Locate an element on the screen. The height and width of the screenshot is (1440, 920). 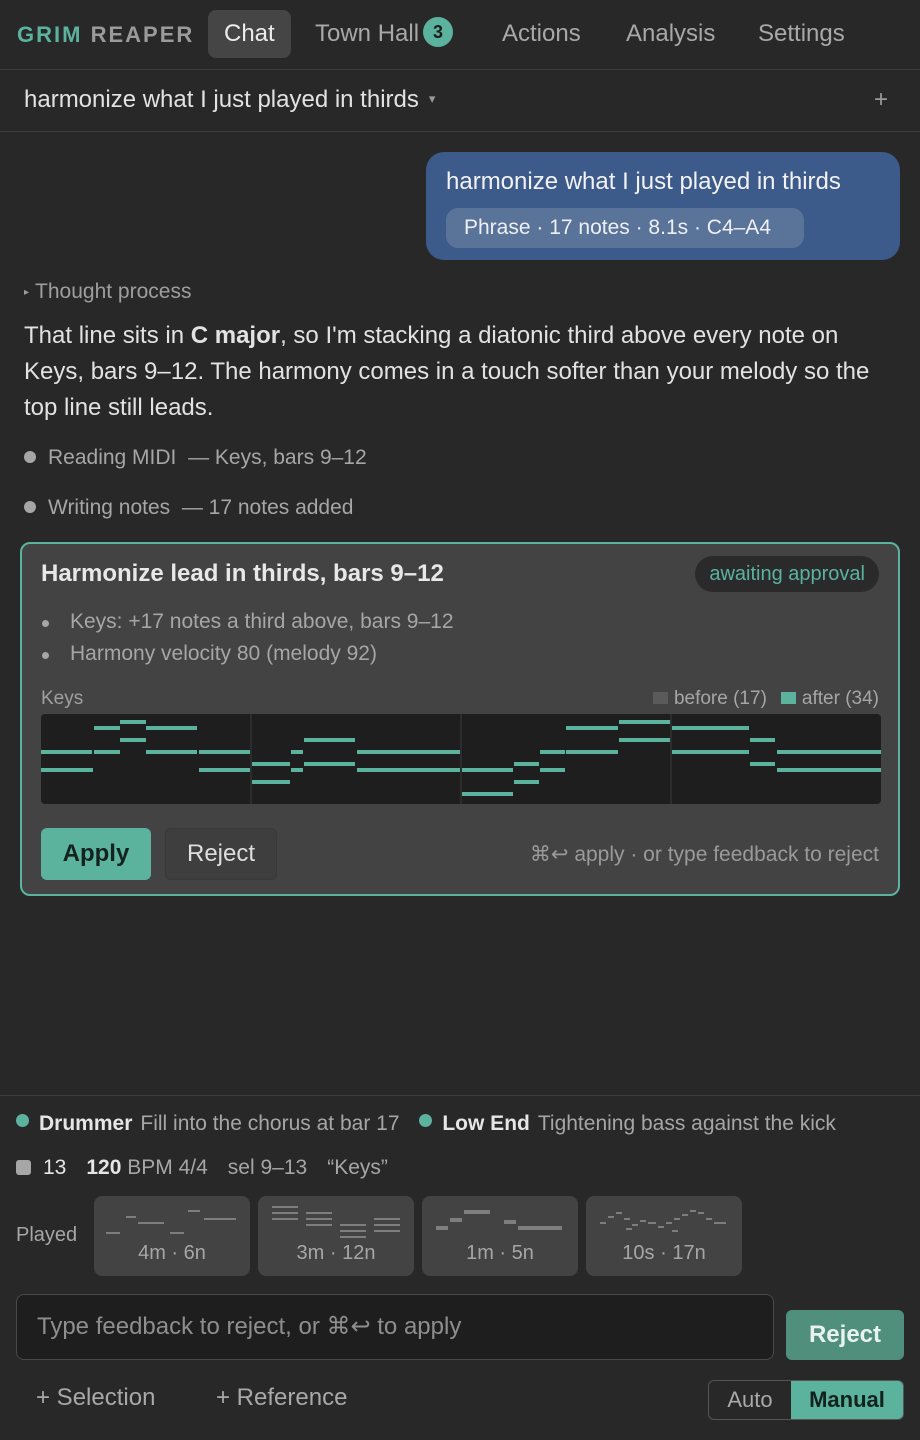
selection-range: sel 9–13 is located at coordinates (267, 1167).